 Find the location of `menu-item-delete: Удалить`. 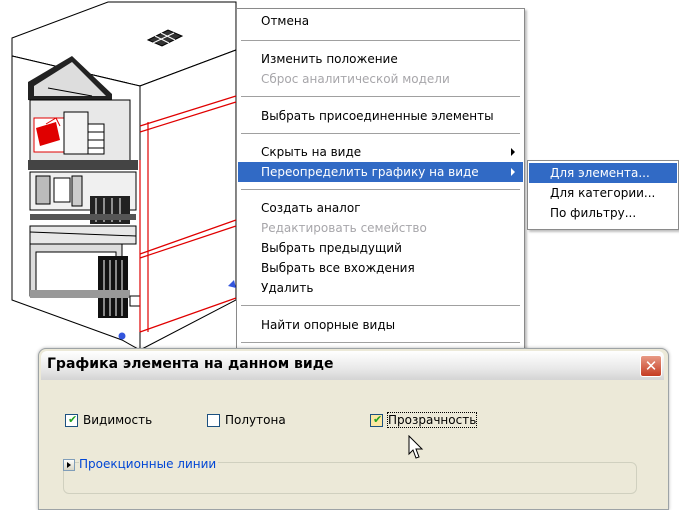

menu-item-delete: Удалить is located at coordinates (380, 288).